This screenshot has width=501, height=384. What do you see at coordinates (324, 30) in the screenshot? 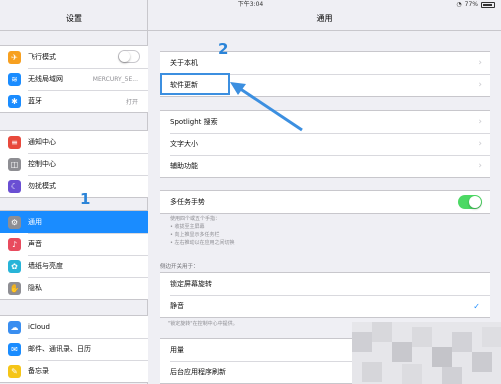
I see `main-header-divider` at bounding box center [324, 30].